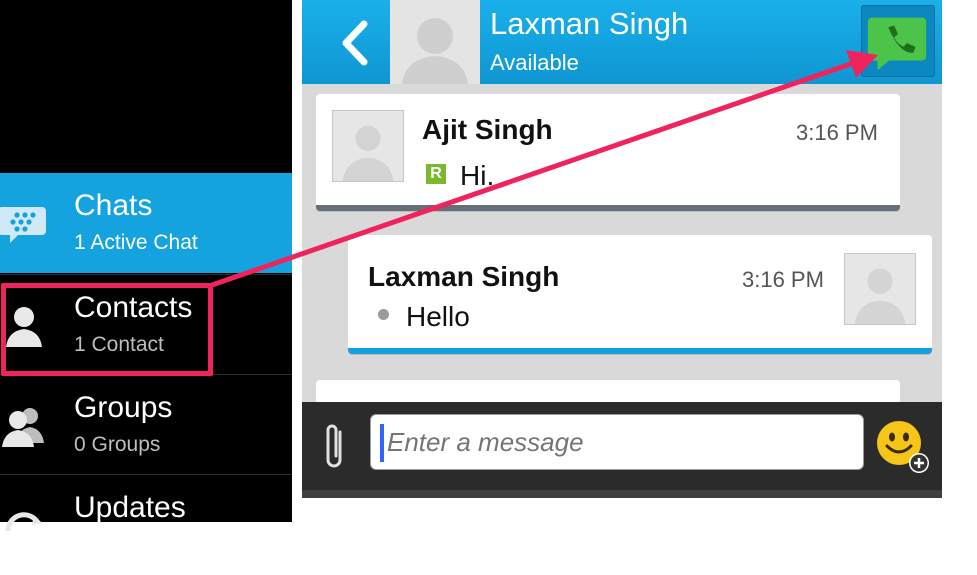  Describe the element at coordinates (640, 294) in the screenshot. I see `message-bubble: Laxman Singh 3:16 PM Hello` at that location.